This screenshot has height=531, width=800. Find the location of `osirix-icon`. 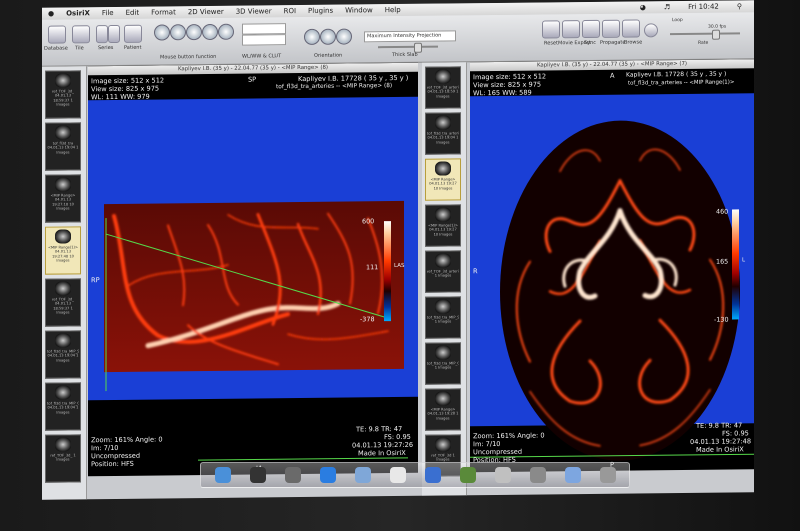

osirix-icon is located at coordinates (502, 475).